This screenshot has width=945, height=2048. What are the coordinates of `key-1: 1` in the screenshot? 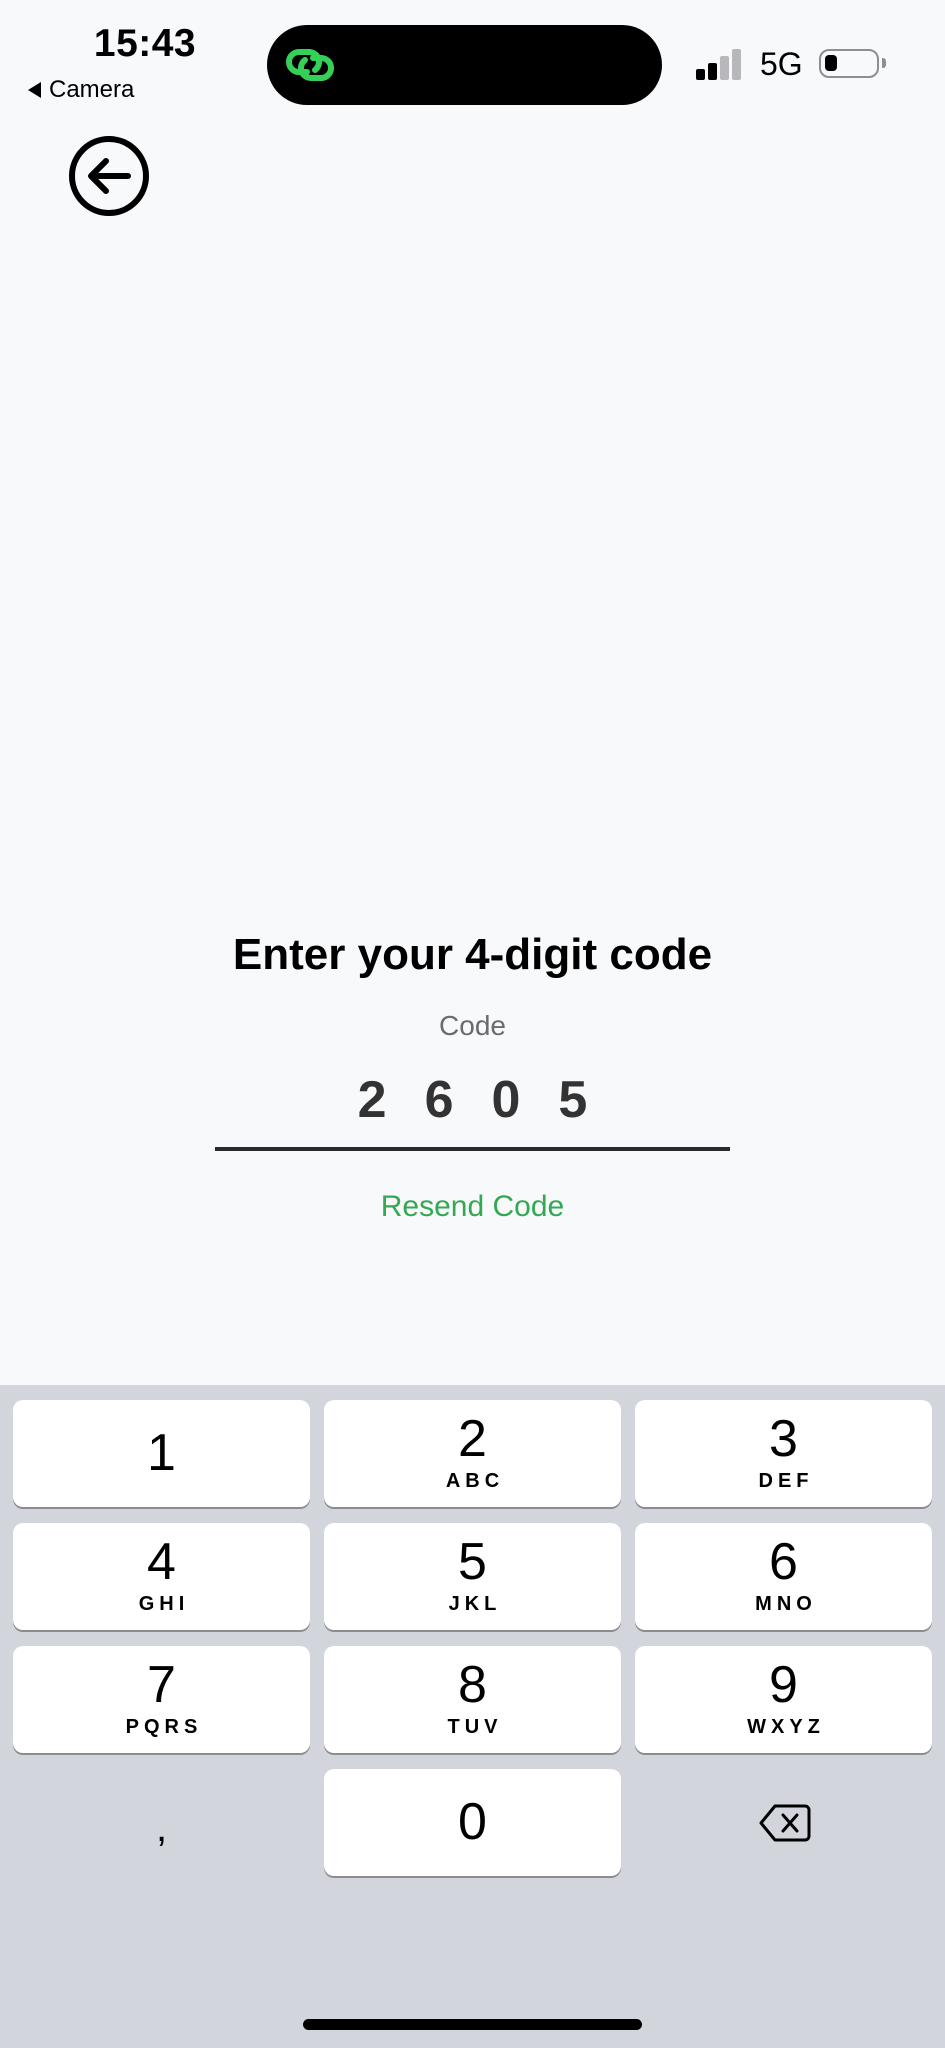 It's located at (161, 1453).